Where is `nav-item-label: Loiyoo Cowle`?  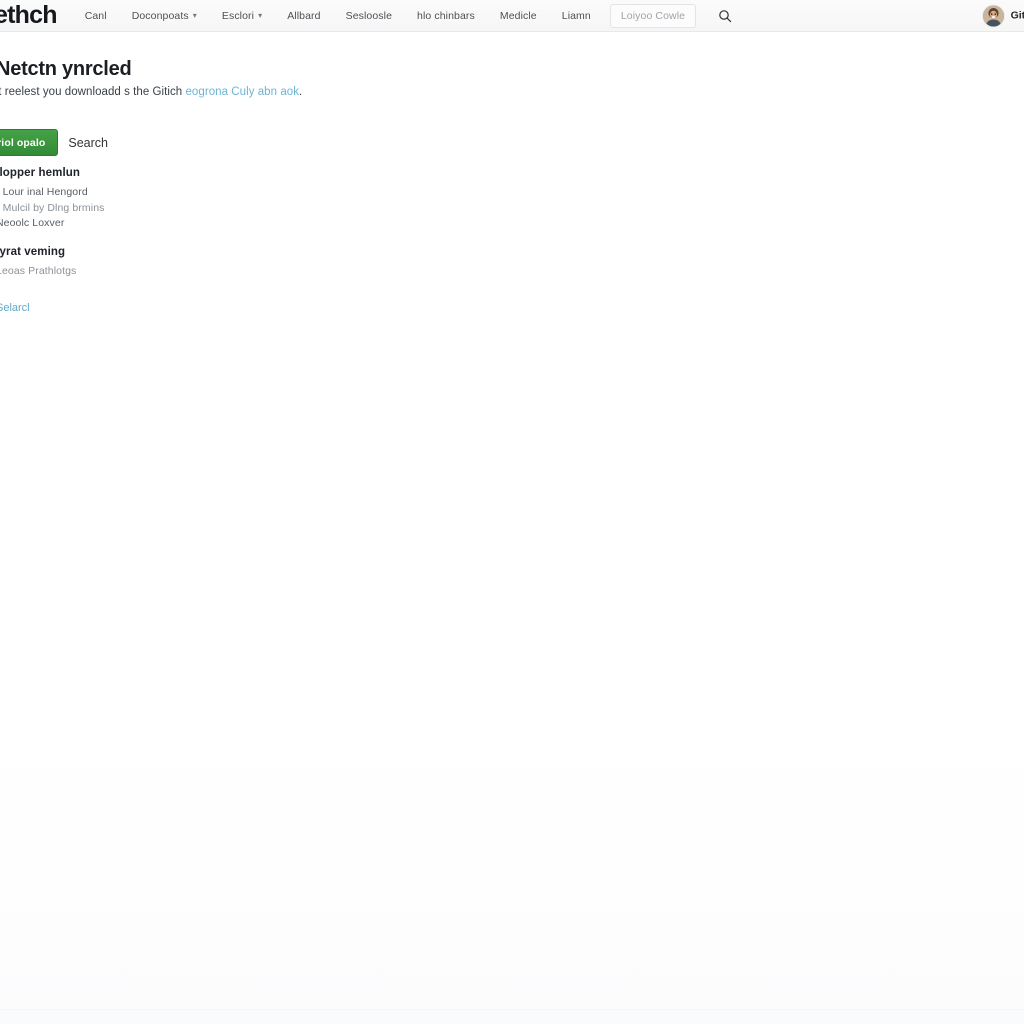 nav-item-label: Loiyoo Cowle is located at coordinates (653, 15).